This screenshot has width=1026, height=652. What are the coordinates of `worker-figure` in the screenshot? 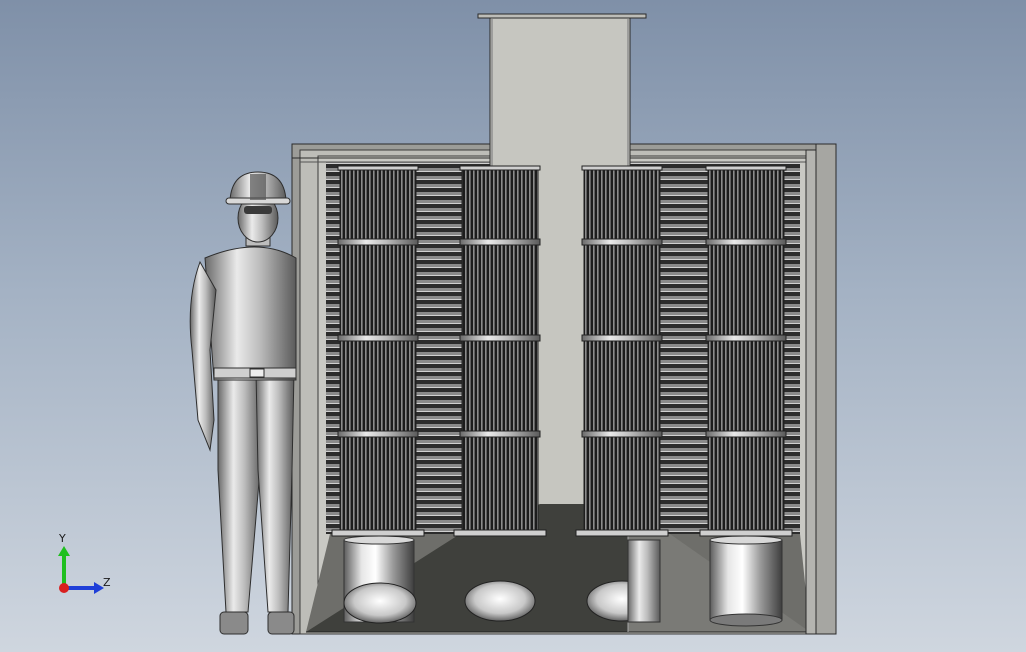 It's located at (243, 403).